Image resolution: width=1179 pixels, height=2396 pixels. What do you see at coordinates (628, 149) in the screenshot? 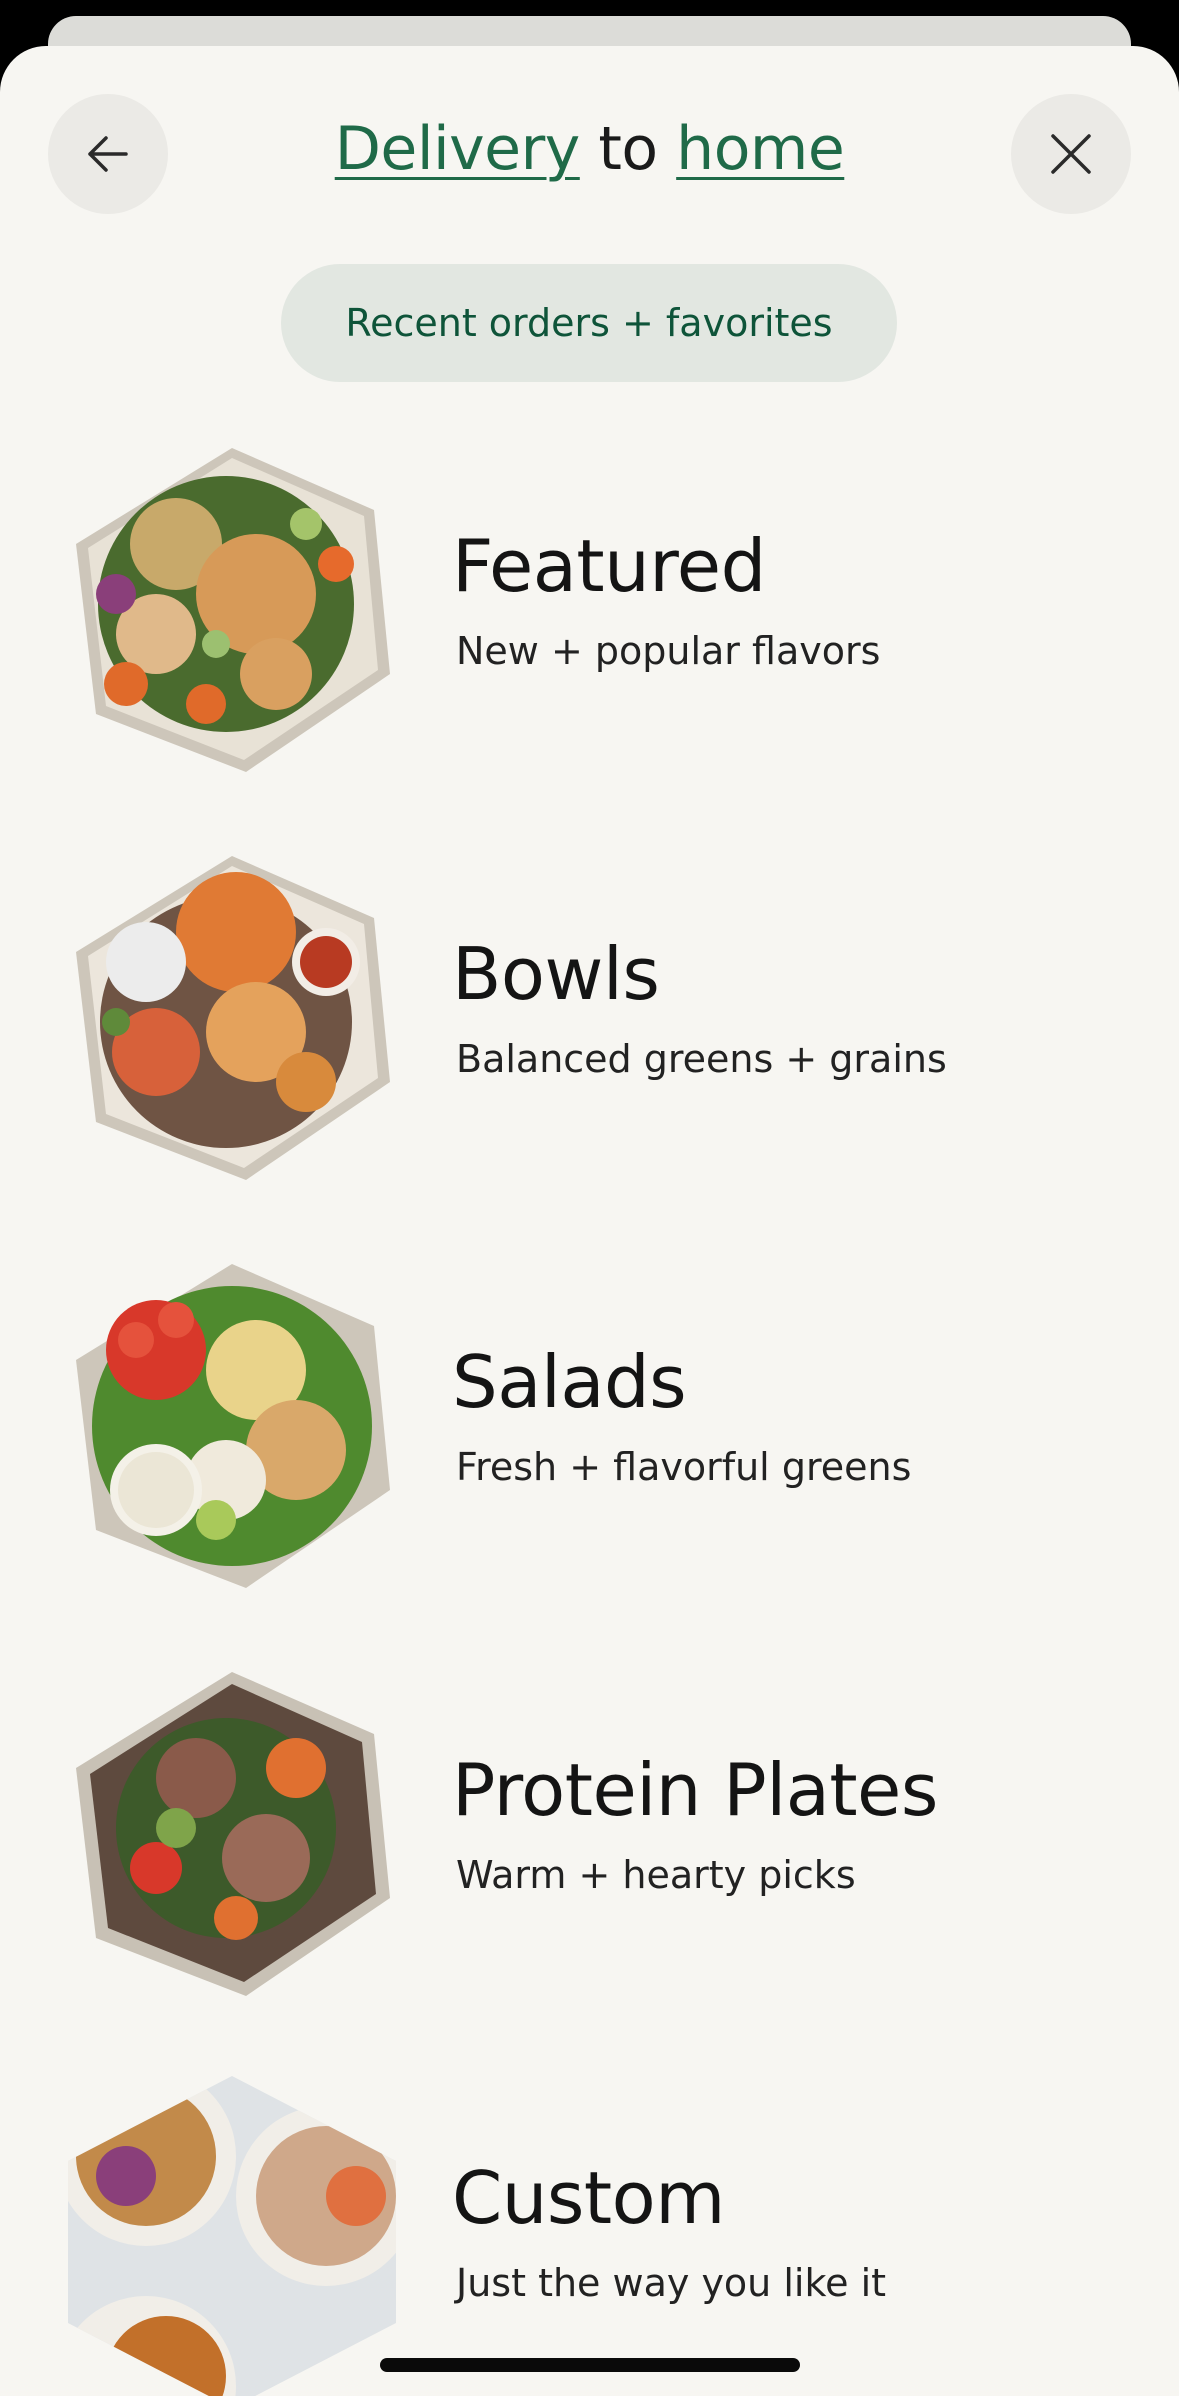
I see `title-joiner: to` at bounding box center [628, 149].